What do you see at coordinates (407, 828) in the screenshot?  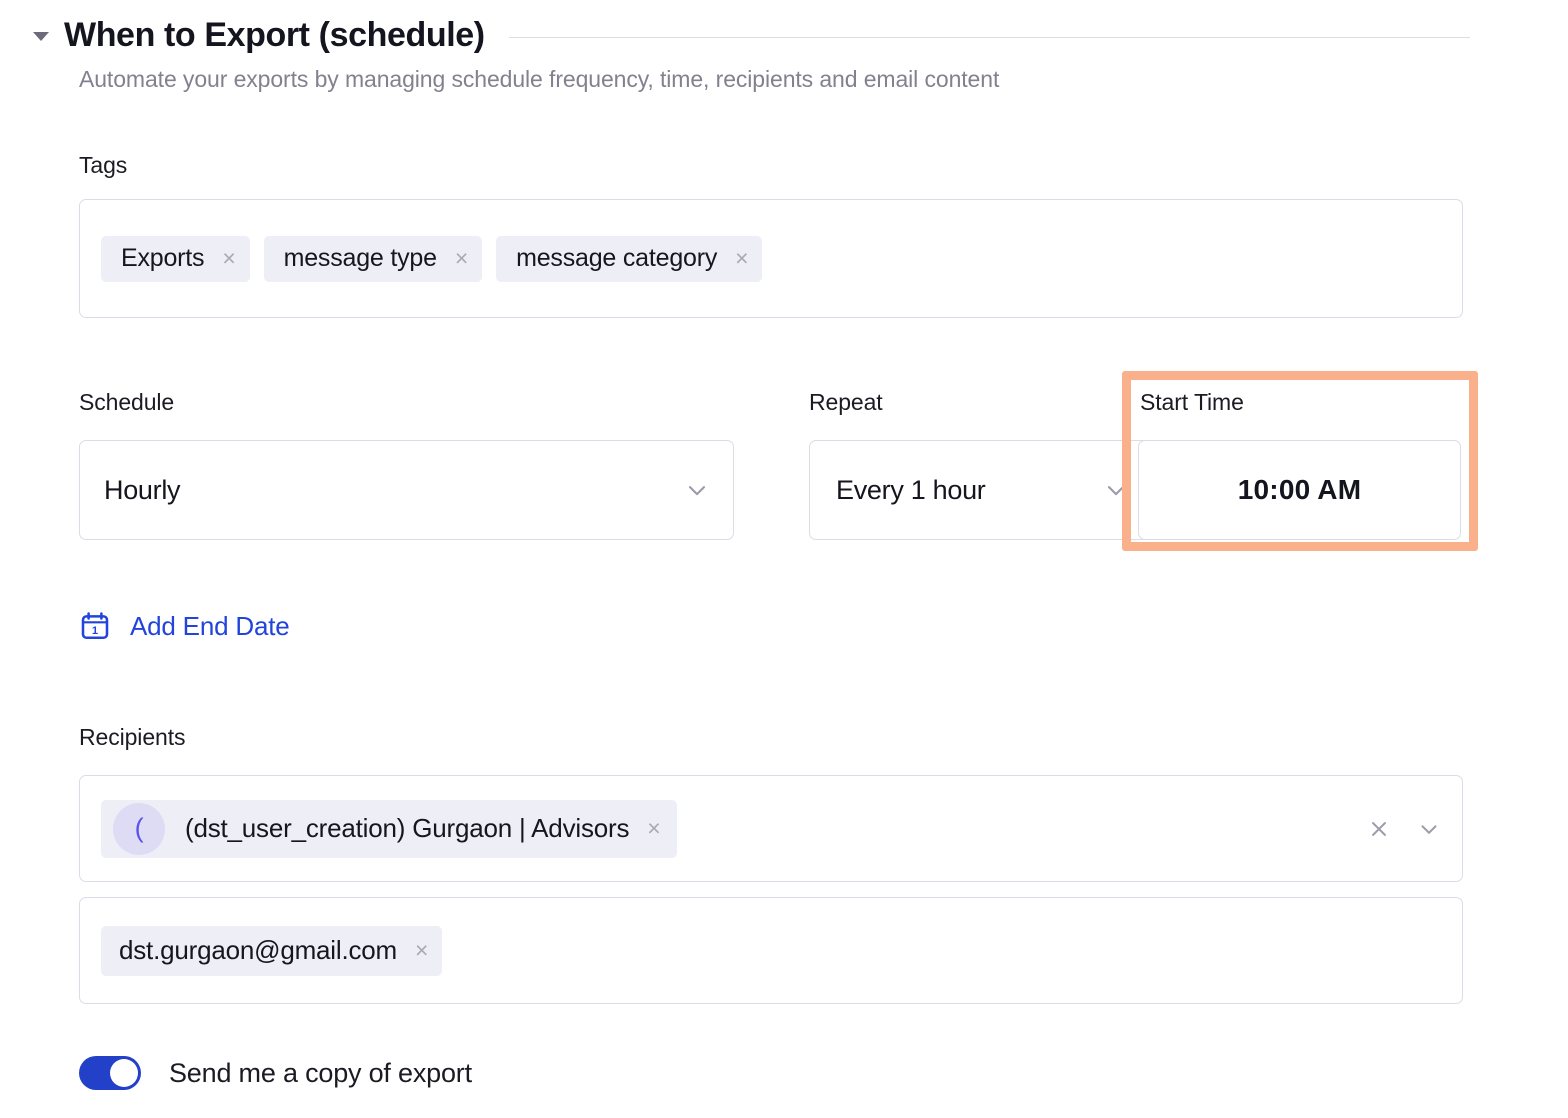 I see `recipient-chip-label: (dst_user_creation) Gurgaon | Advisors` at bounding box center [407, 828].